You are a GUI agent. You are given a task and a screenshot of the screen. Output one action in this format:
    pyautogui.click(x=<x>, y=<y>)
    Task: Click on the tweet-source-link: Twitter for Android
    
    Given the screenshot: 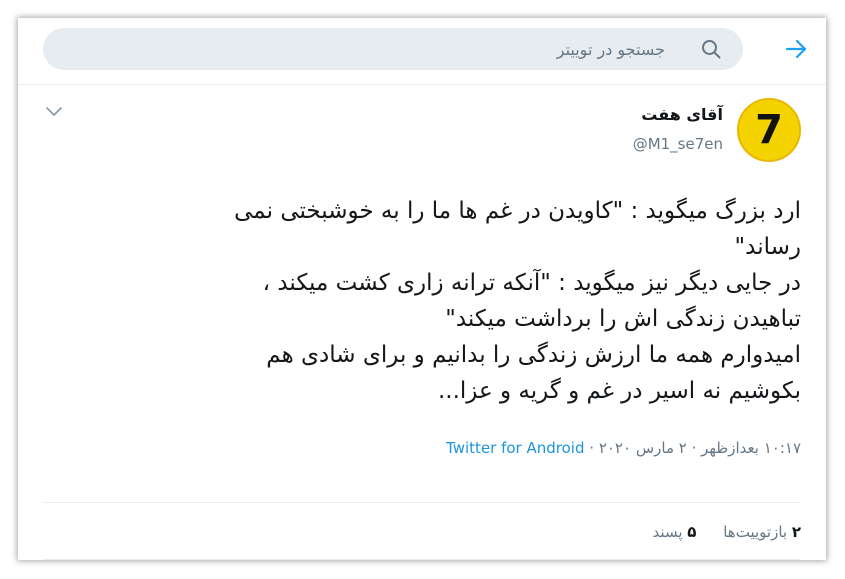 What is the action you would take?
    pyautogui.click(x=515, y=448)
    